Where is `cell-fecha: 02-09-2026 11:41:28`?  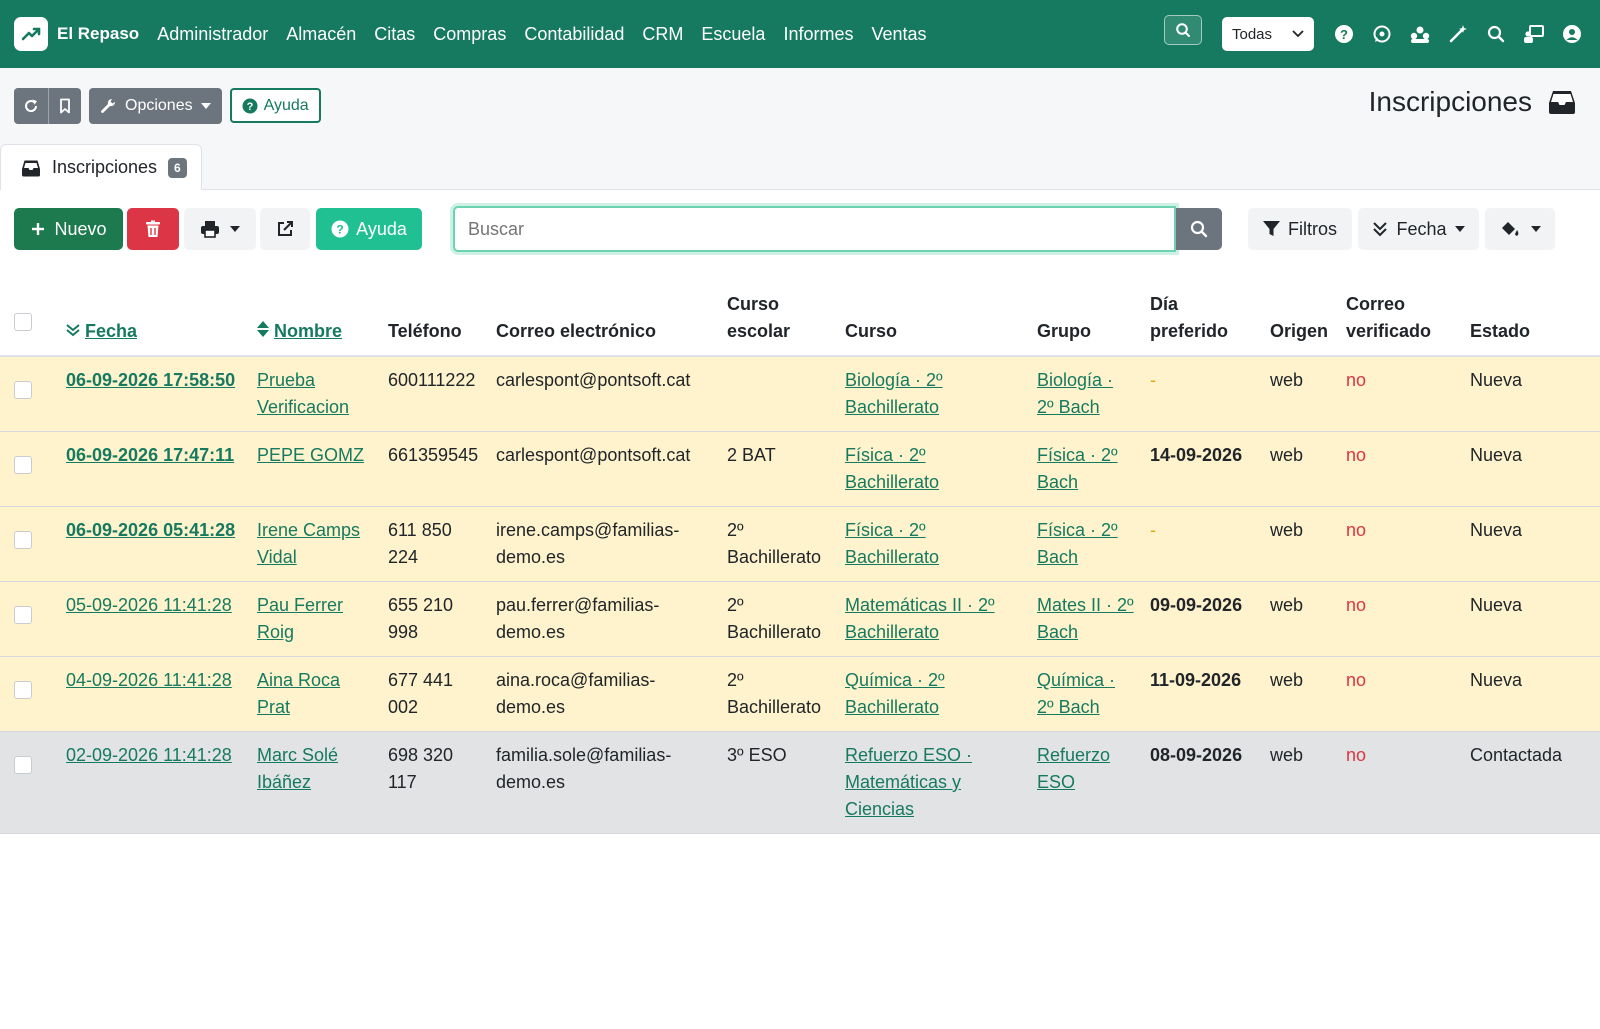 cell-fecha: 02-09-2026 11:41:28 is located at coordinates (153, 782).